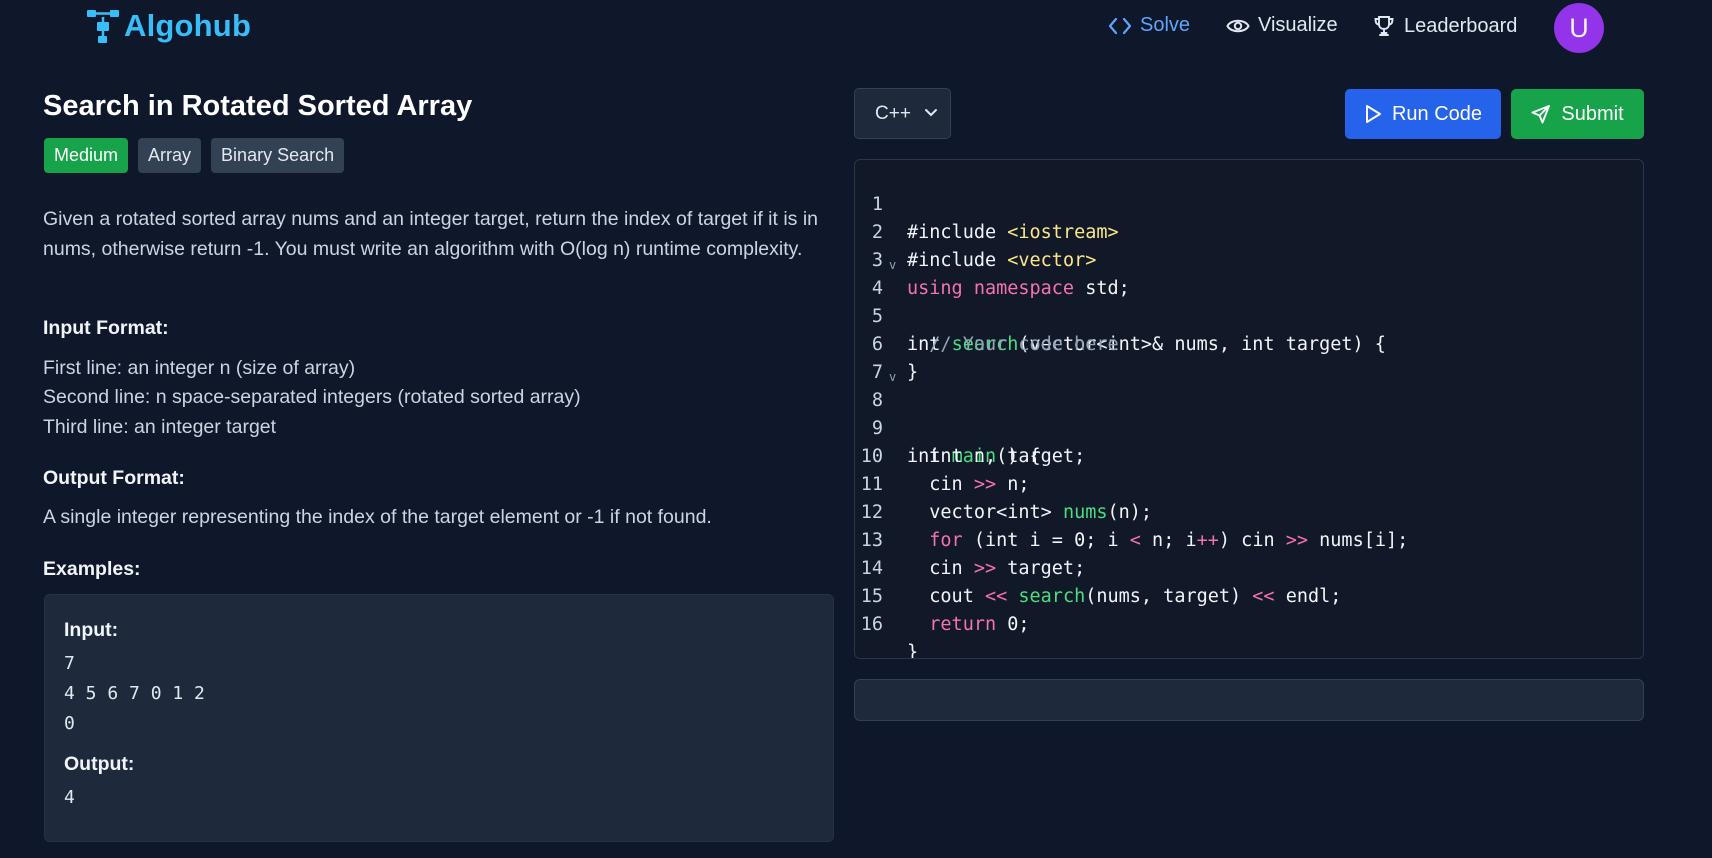 The height and width of the screenshot is (858, 1712). I want to click on code-line: 8 v int main() {, so click(1249, 413).